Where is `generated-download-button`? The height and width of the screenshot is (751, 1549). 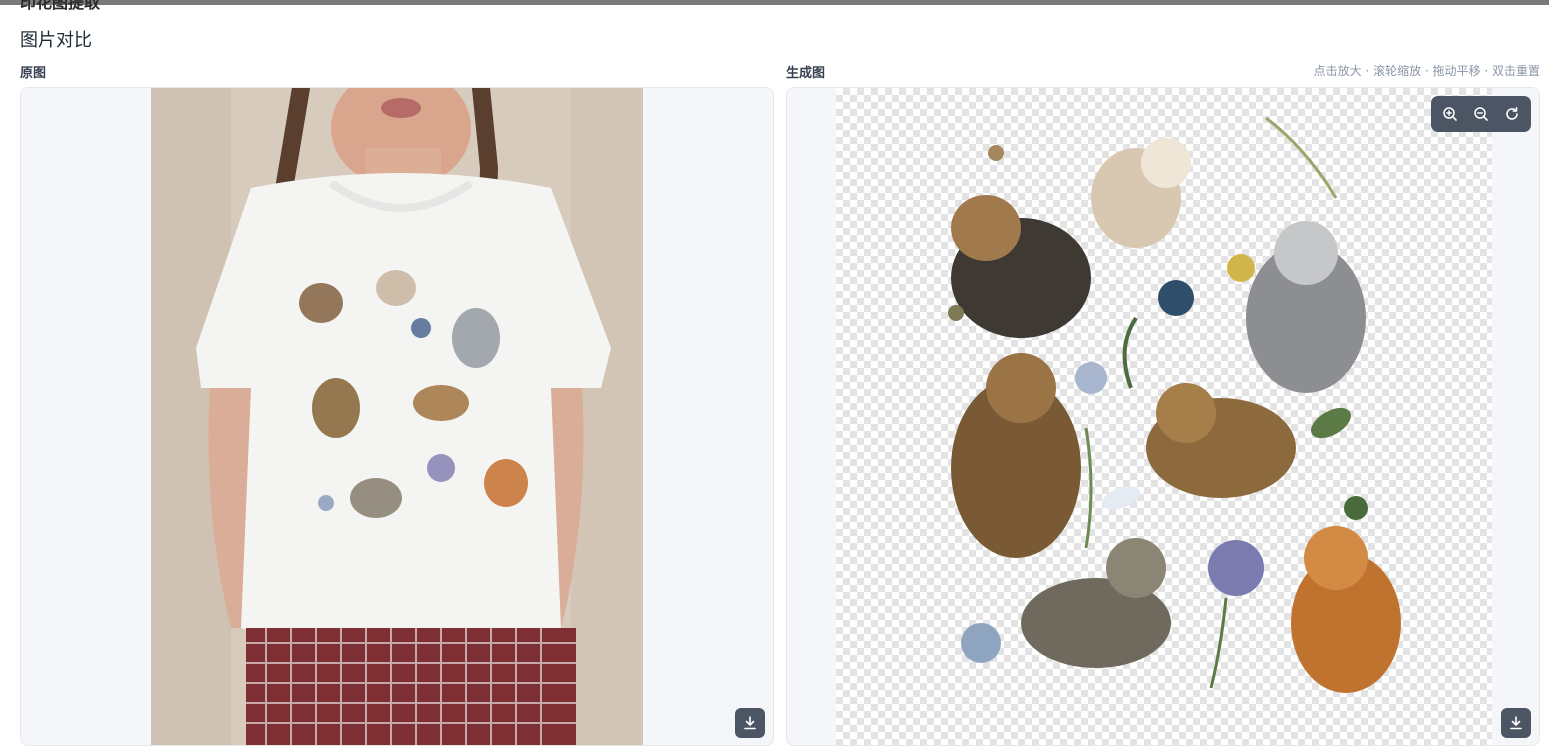 generated-download-button is located at coordinates (1516, 723).